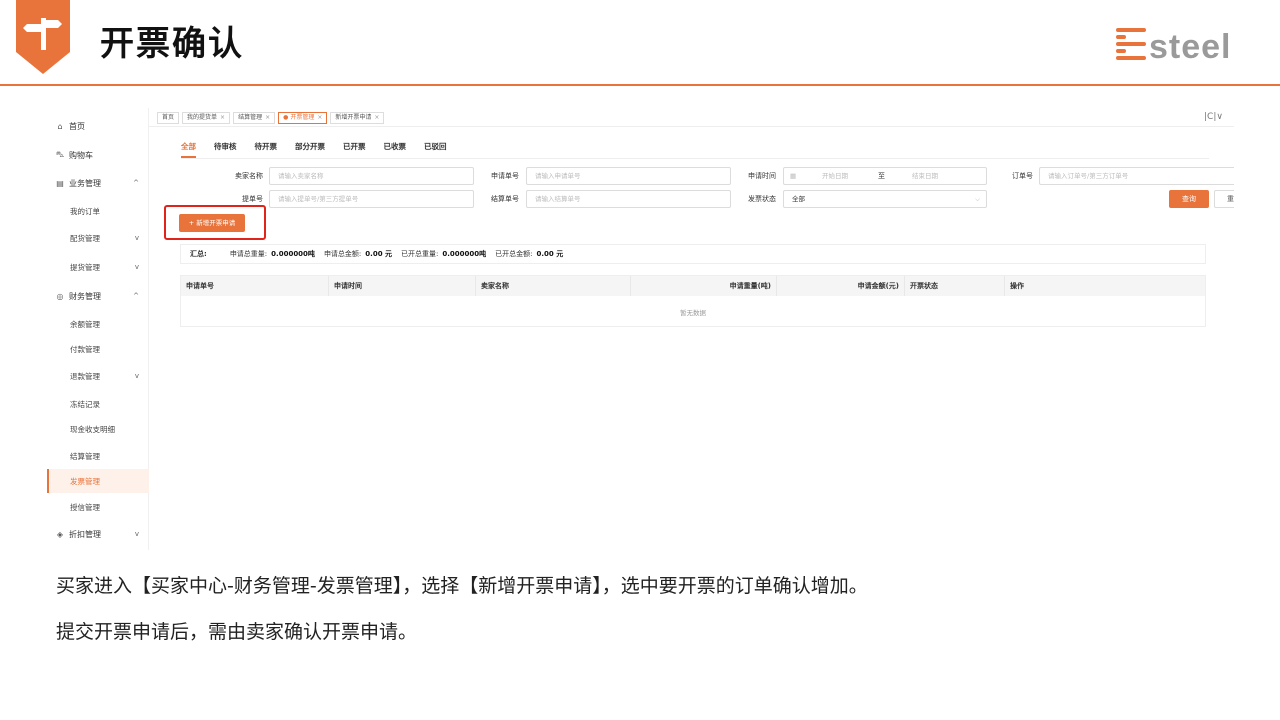 This screenshot has width=1280, height=720. I want to click on apply-no-input: 请输入申请单号, so click(628, 176).